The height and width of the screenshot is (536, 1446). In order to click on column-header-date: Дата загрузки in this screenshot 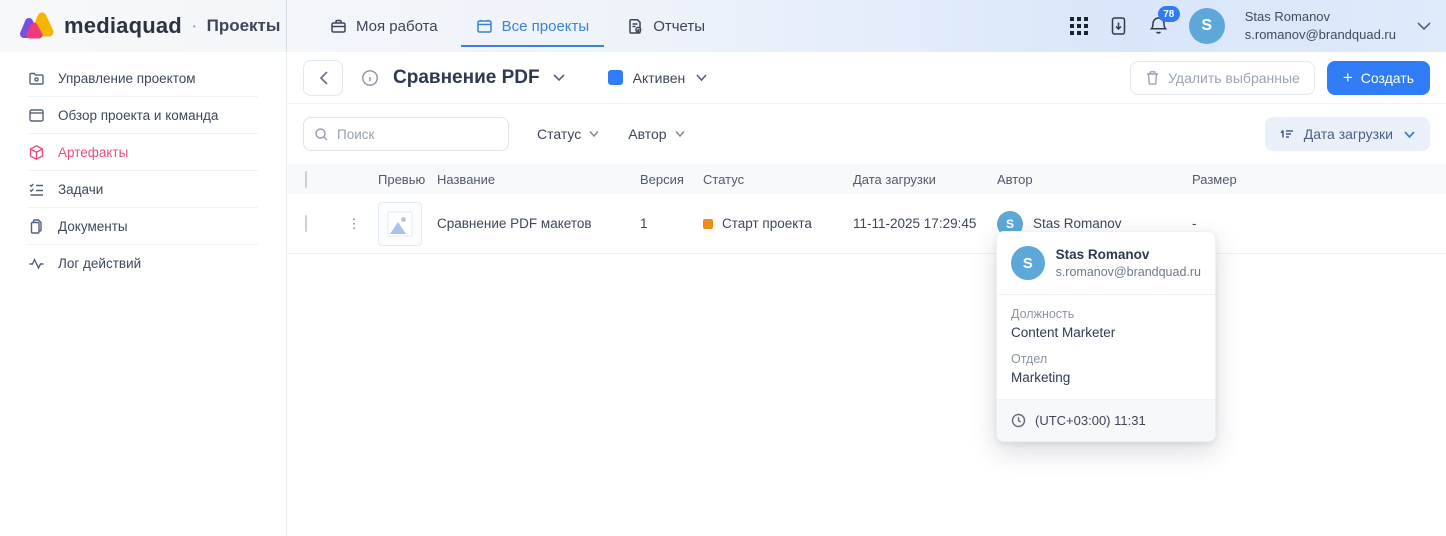, I will do `click(925, 179)`.